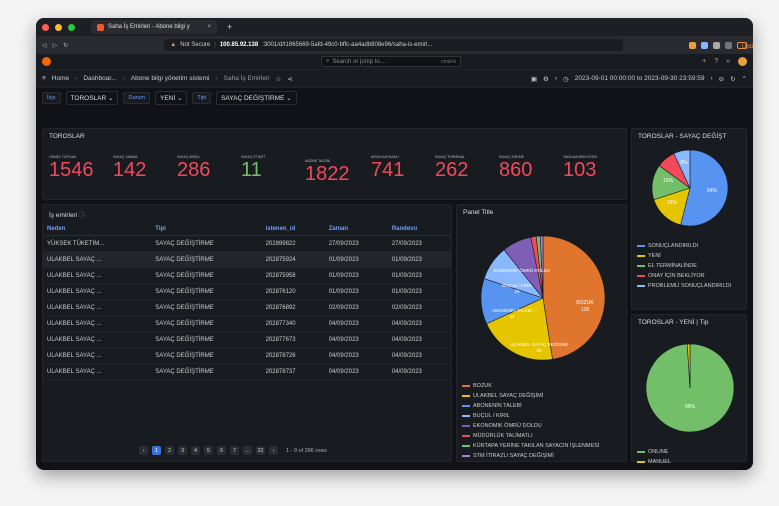 Image resolution: width=779 pixels, height=506 pixels. Describe the element at coordinates (704, 61) in the screenshot. I see `add-icon: +` at that location.